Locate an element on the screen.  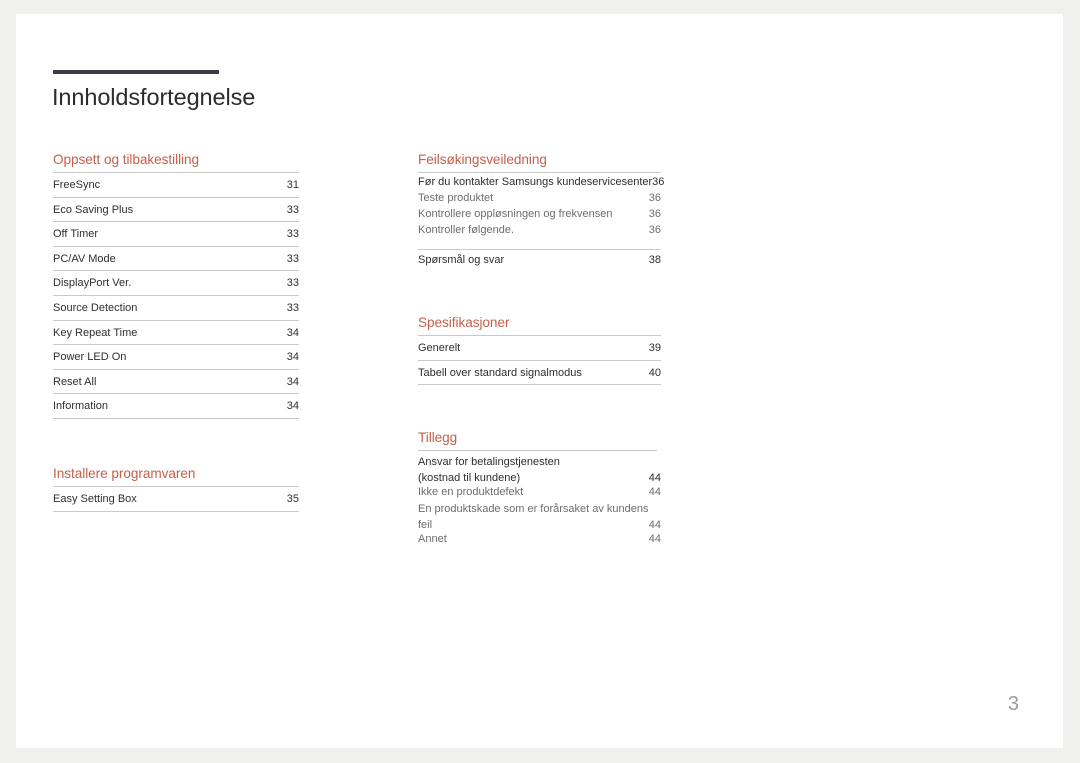
toc-entry: Generelt 39 is located at coordinates (539, 348).